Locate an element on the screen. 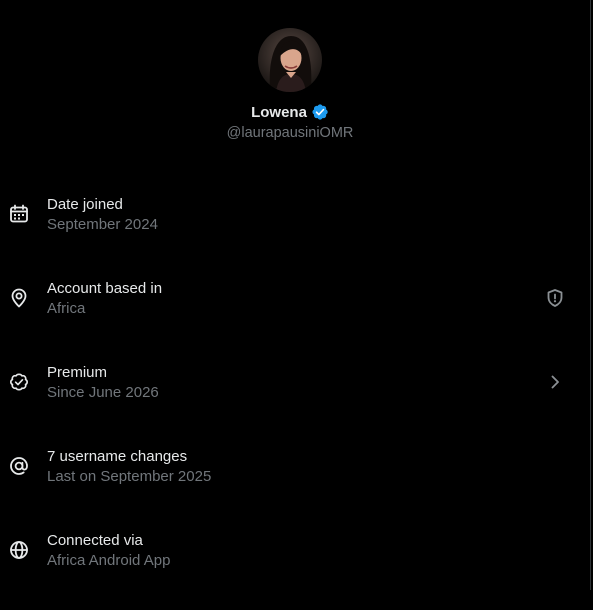  row-subtitle: Africa is located at coordinates (66, 308).